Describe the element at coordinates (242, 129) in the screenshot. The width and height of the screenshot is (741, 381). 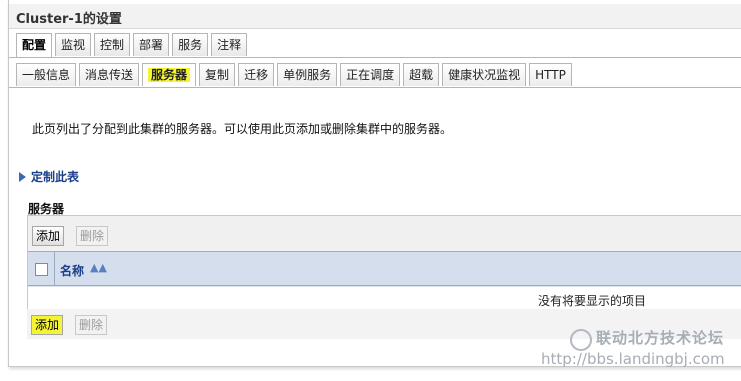
I see `intro-text: 此页列出了分配到此集群的服务器。可以使用此页添加或删除集群中的服务器。` at that location.